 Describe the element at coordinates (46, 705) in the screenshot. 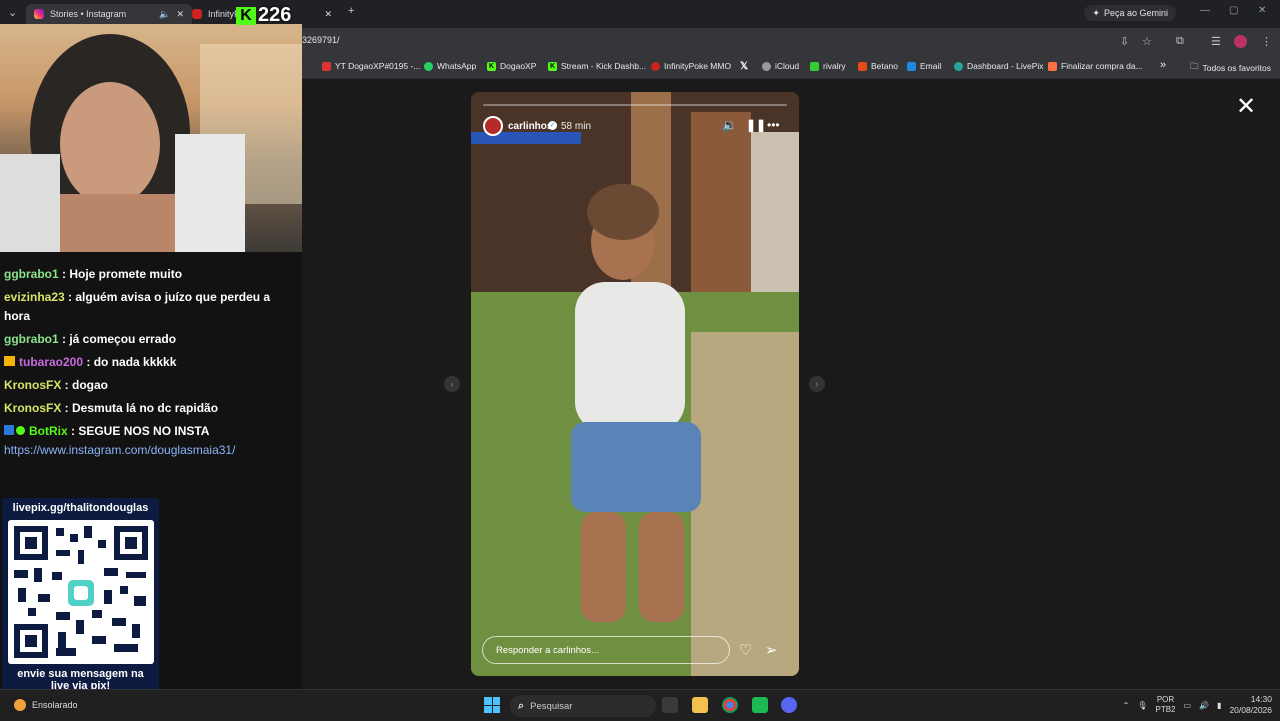

I see `weather-widget: Ensolarado` at that location.